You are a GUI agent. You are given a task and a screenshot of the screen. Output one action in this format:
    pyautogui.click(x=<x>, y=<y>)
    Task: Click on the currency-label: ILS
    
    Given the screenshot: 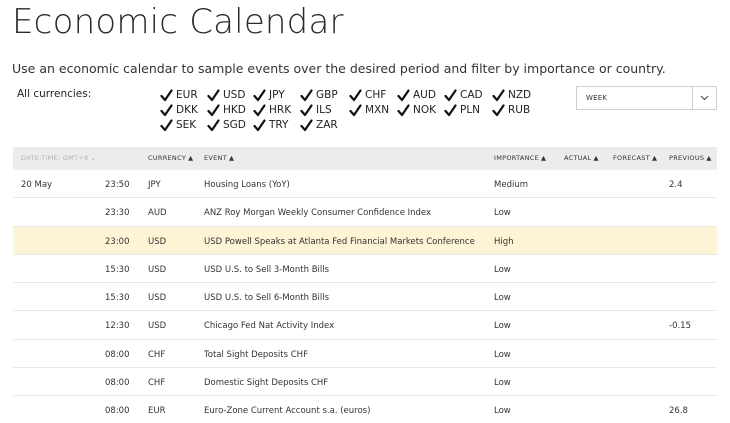 What is the action you would take?
    pyautogui.click(x=324, y=110)
    